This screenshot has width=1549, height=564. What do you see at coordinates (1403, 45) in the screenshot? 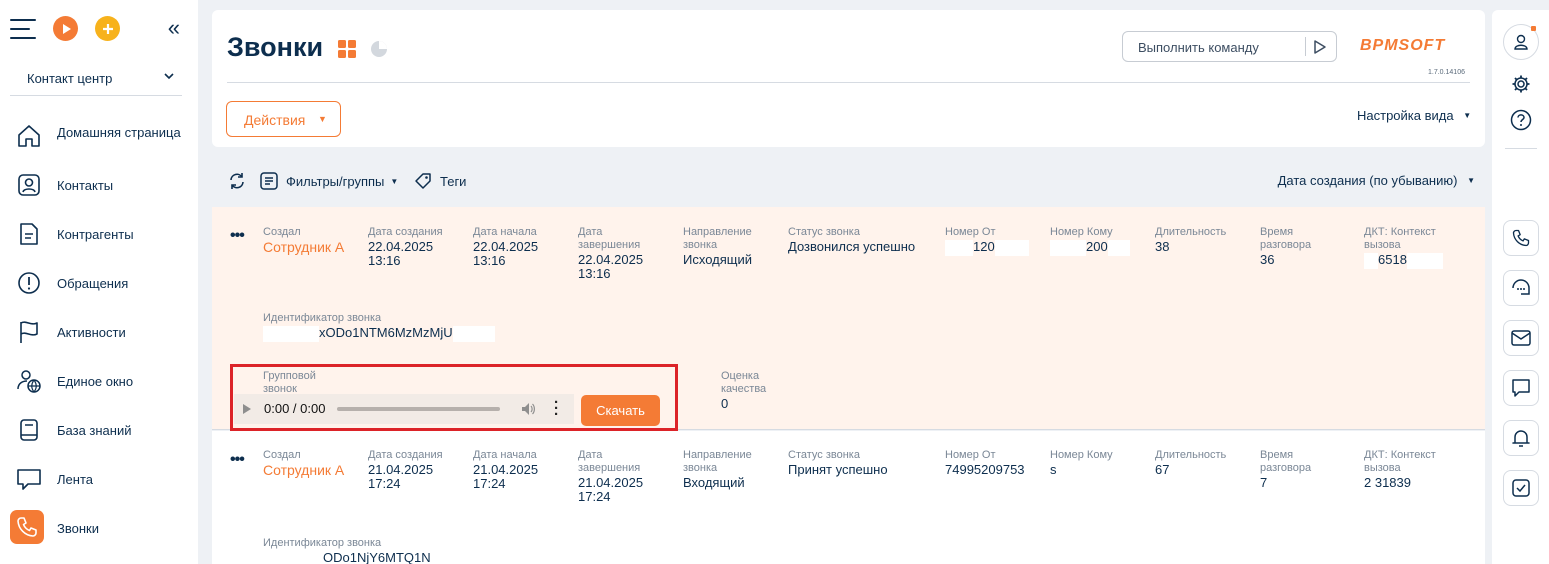
I see `logo: BPMSOFT` at bounding box center [1403, 45].